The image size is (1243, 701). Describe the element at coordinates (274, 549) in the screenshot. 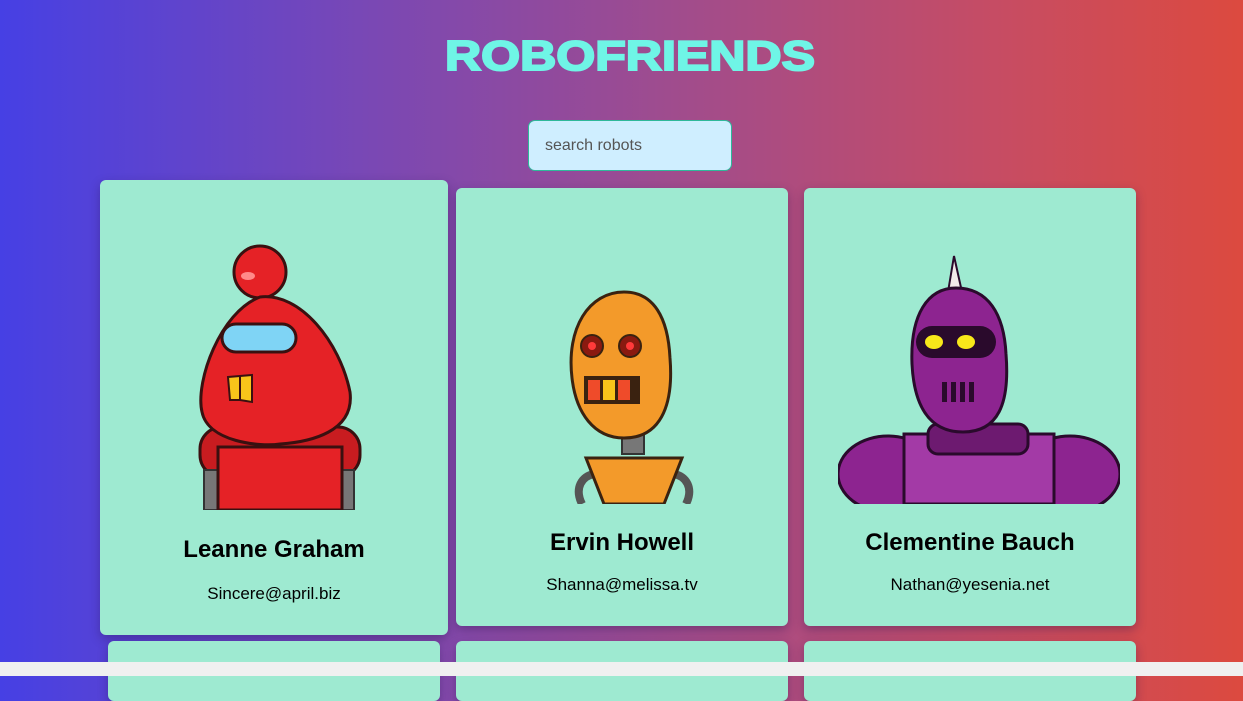

I see `robot-name: Leanne Graham` at that location.